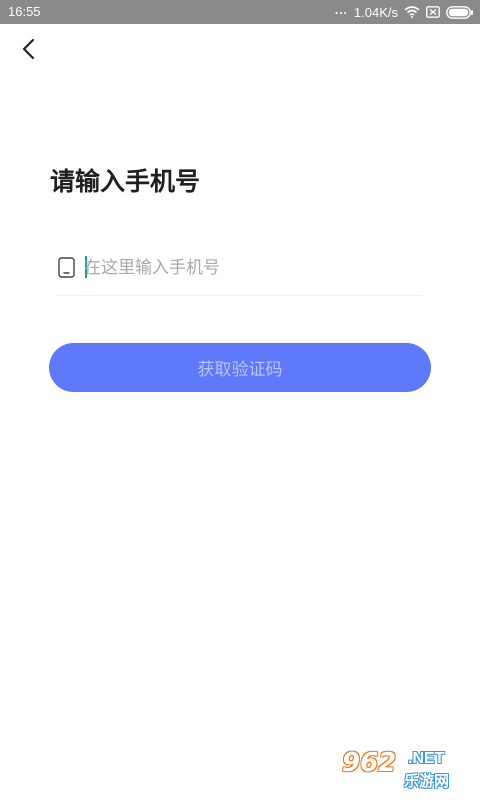 Image resolution: width=480 pixels, height=800 pixels. What do you see at coordinates (125, 181) in the screenshot?
I see `page-title: 请输入手机号` at bounding box center [125, 181].